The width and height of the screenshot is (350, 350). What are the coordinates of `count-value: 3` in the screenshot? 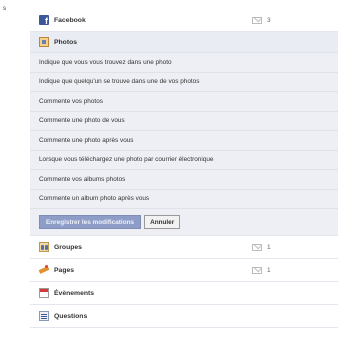 It's located at (269, 20).